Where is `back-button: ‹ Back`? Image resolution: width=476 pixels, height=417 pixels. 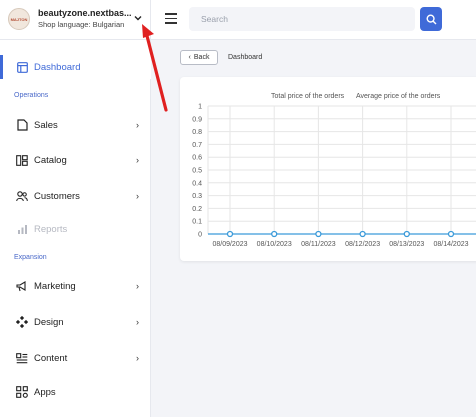
back-button: ‹ Back is located at coordinates (199, 57).